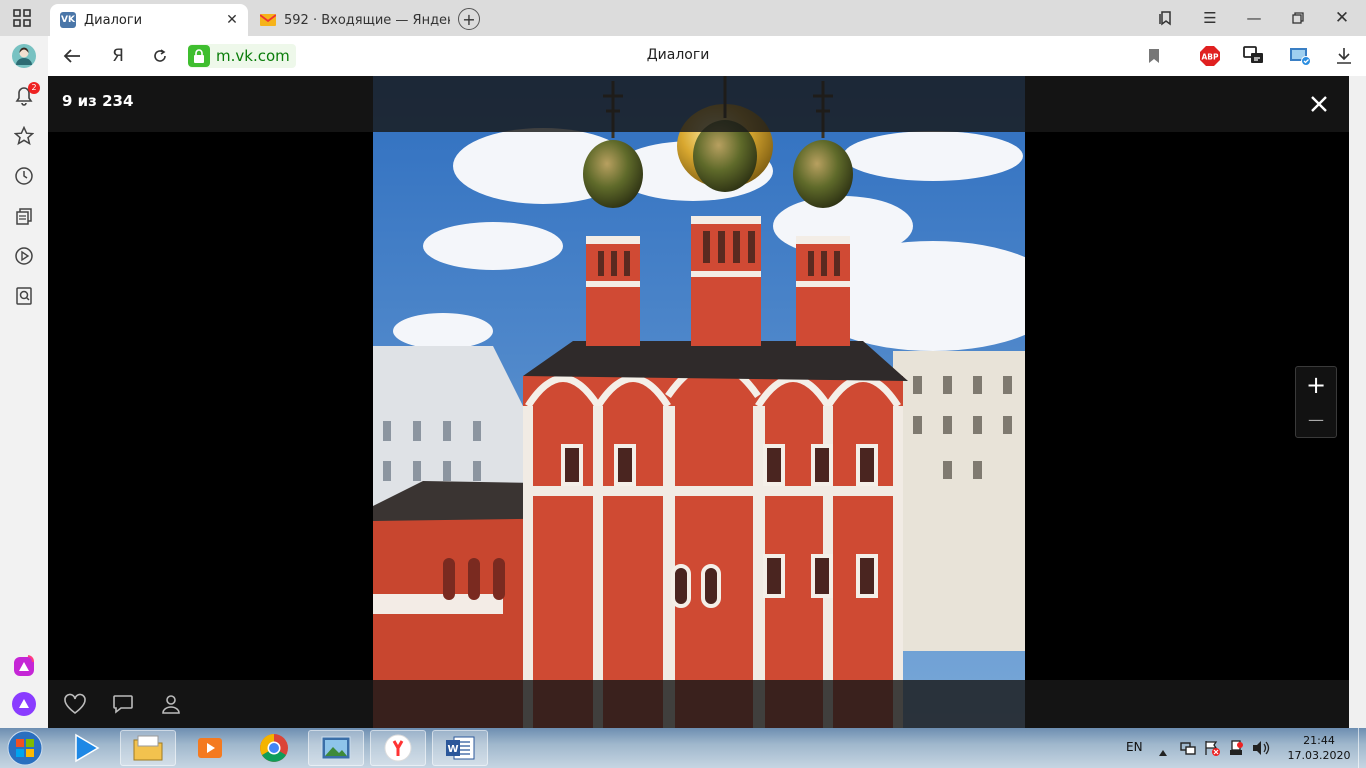 This screenshot has width=1366, height=768. What do you see at coordinates (1210, 18) in the screenshot?
I see `menu-icon: ☰` at bounding box center [1210, 18].